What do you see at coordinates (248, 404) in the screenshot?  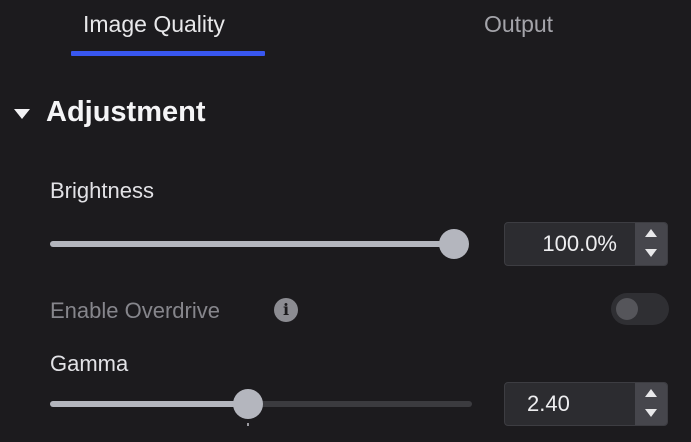 I see `gamma-slider-thumb` at bounding box center [248, 404].